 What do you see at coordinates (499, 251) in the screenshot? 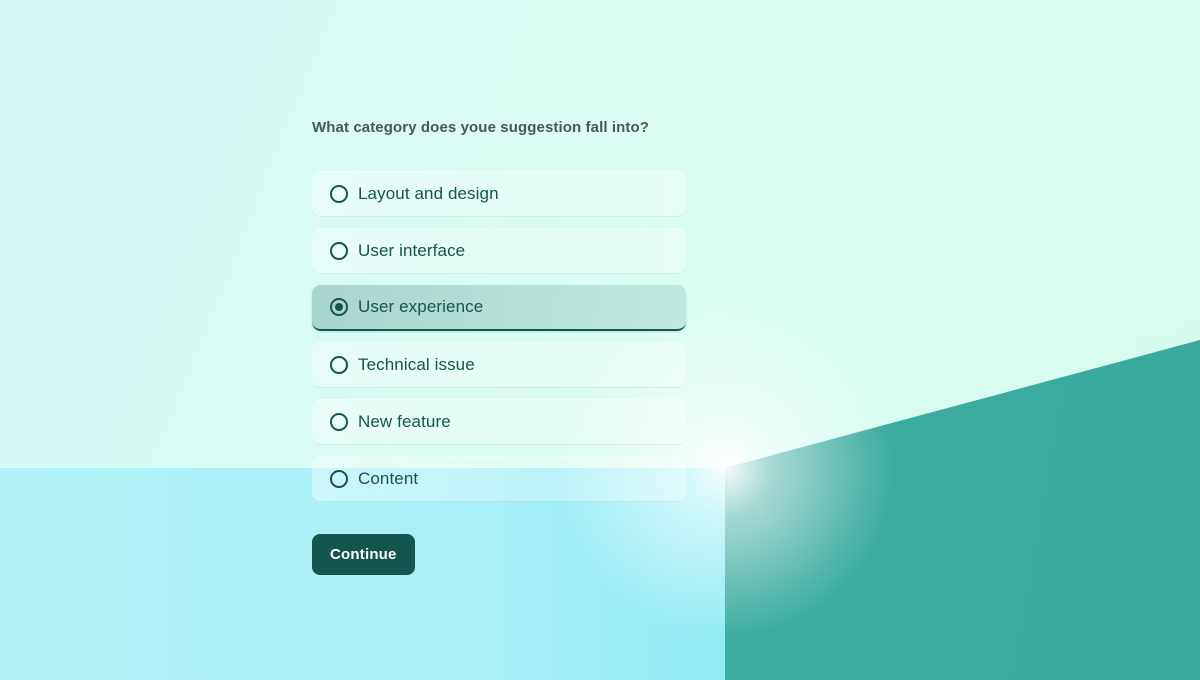
I see `option-row: User interface` at bounding box center [499, 251].